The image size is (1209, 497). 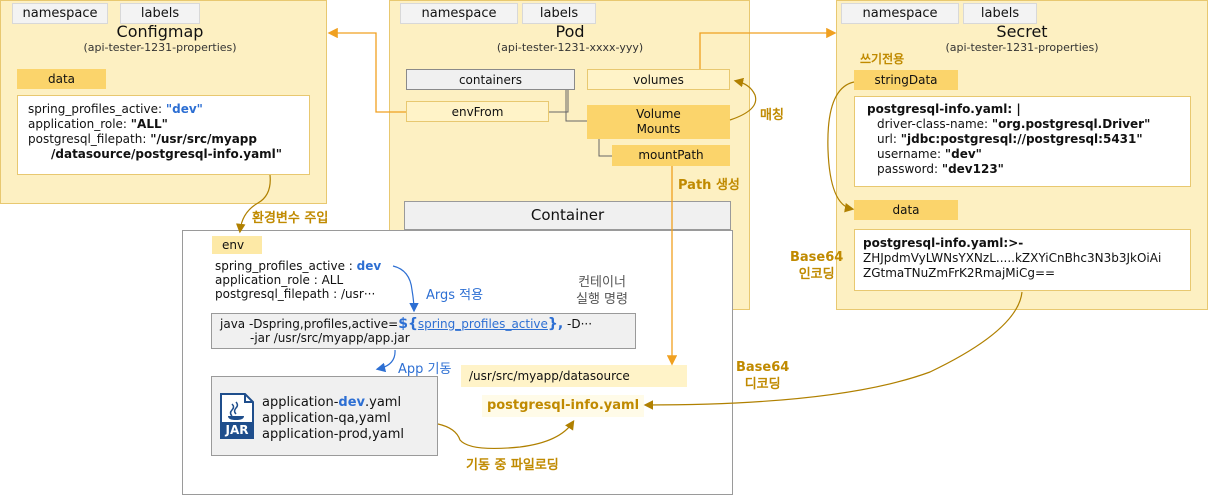 What do you see at coordinates (605, 148) in the screenshot?
I see `mounts-to-mountpath-line` at bounding box center [605, 148].